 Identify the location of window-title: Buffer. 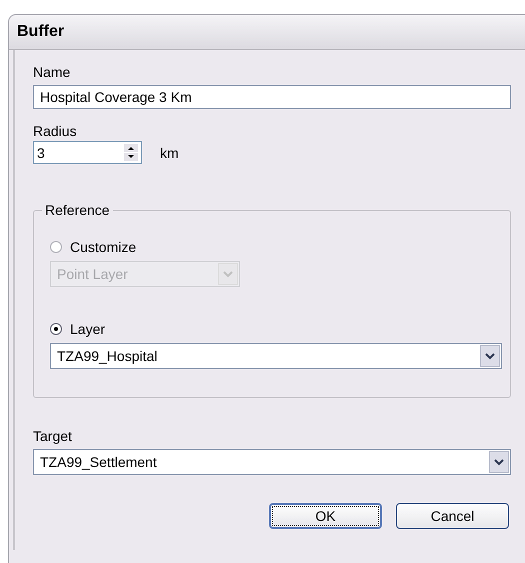
(40, 32).